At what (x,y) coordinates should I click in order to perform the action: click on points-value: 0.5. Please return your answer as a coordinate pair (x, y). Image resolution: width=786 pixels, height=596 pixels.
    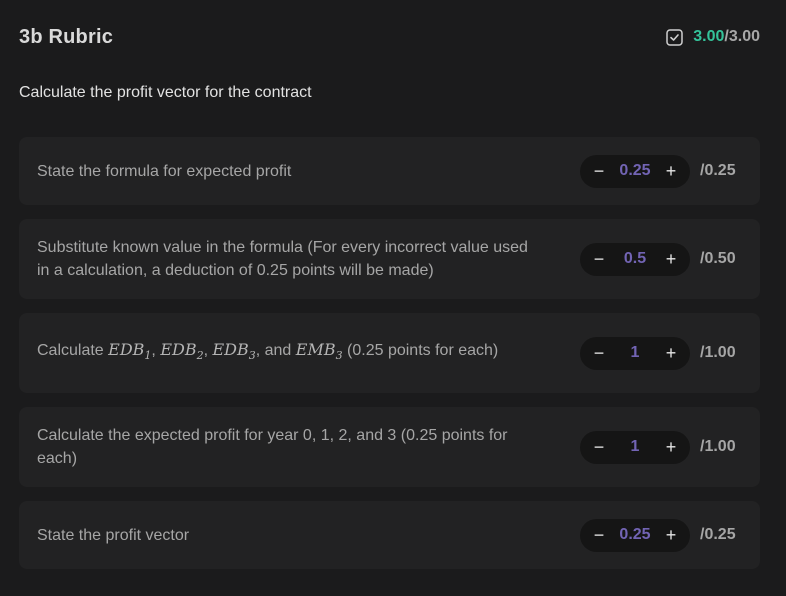
    Looking at the image, I should click on (635, 259).